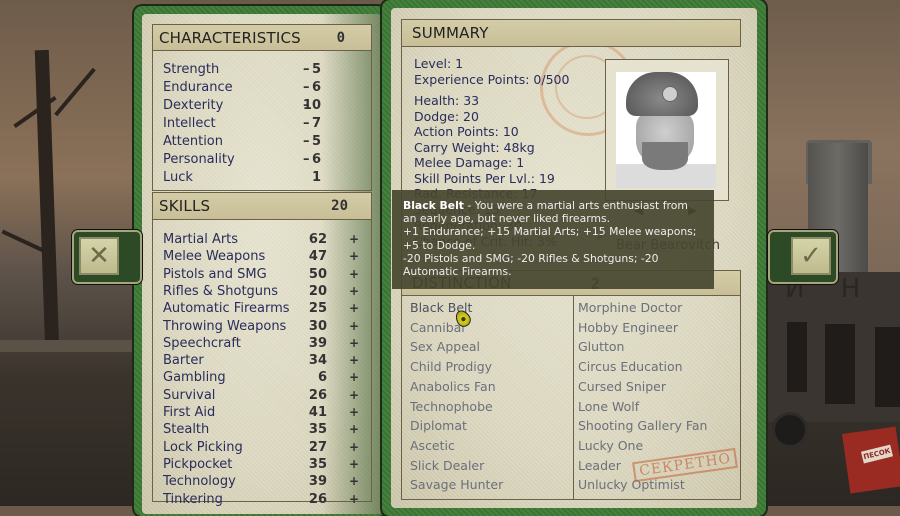  Describe the element at coordinates (608, 406) in the screenshot. I see `distinction-item: Lone Wolf` at that location.